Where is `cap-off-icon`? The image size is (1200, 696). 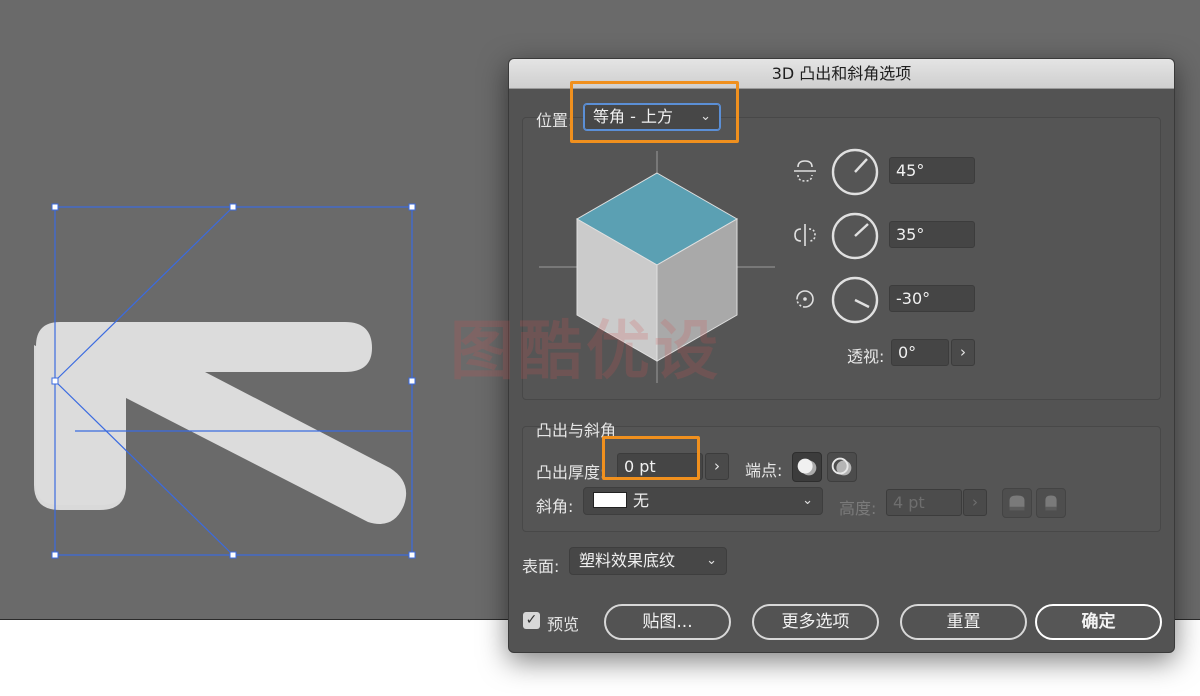
cap-off-icon is located at coordinates (842, 467).